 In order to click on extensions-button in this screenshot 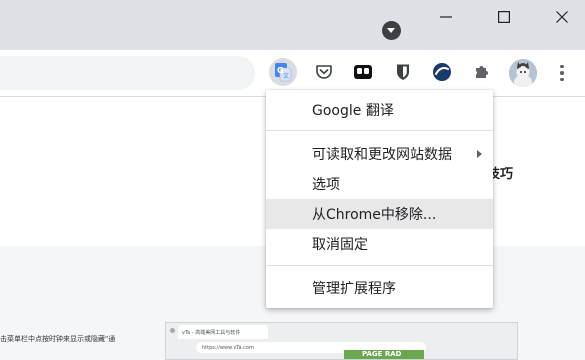, I will do `click(482, 72)`.